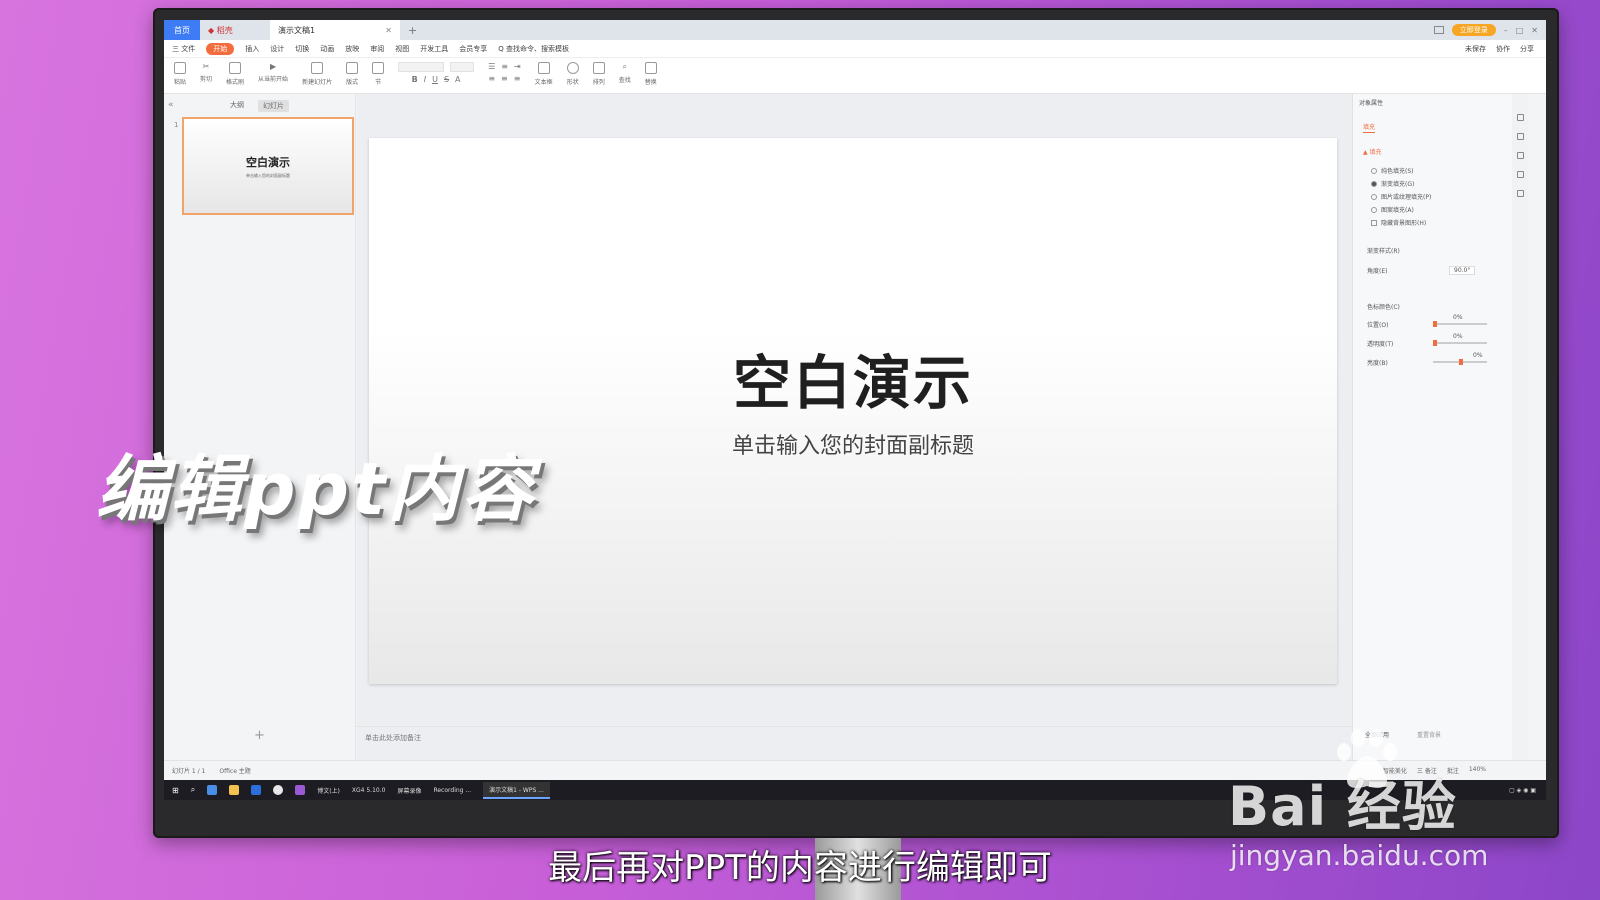 This screenshot has height=900, width=1600. What do you see at coordinates (473, 49) in the screenshot?
I see `menu-member: 会员专享` at bounding box center [473, 49].